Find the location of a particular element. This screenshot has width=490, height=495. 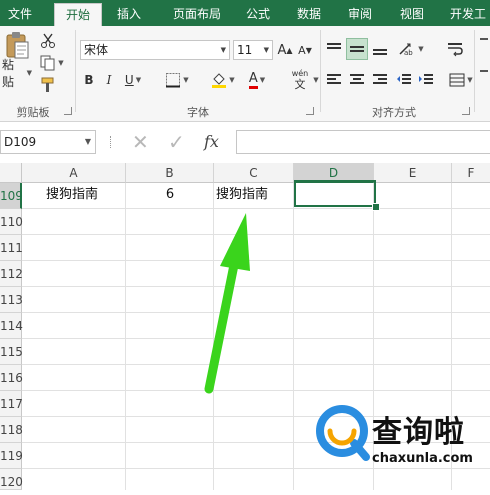

checkmark-icon: ✓ is located at coordinates (176, 142).